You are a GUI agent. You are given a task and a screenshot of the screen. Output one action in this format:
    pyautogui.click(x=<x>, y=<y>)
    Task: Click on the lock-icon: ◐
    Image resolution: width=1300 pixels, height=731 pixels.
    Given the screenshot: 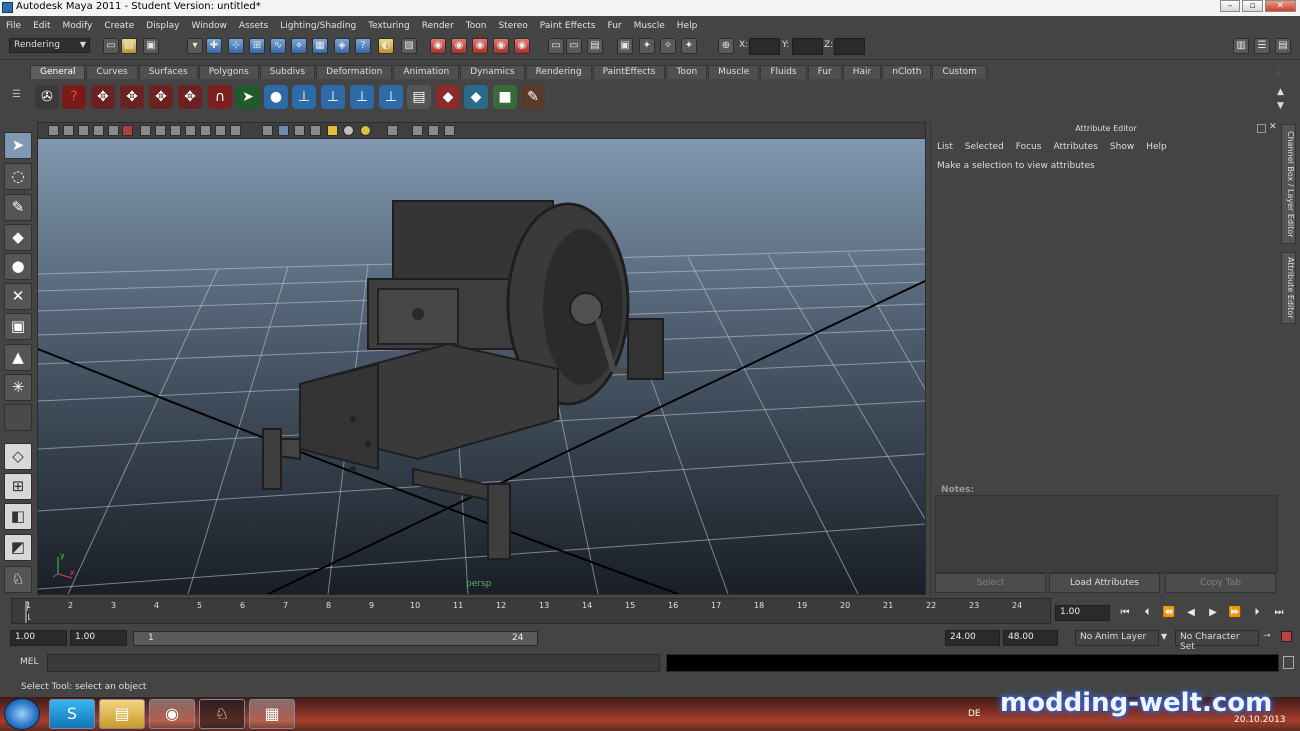 What is the action you would take?
    pyautogui.click(x=386, y=46)
    